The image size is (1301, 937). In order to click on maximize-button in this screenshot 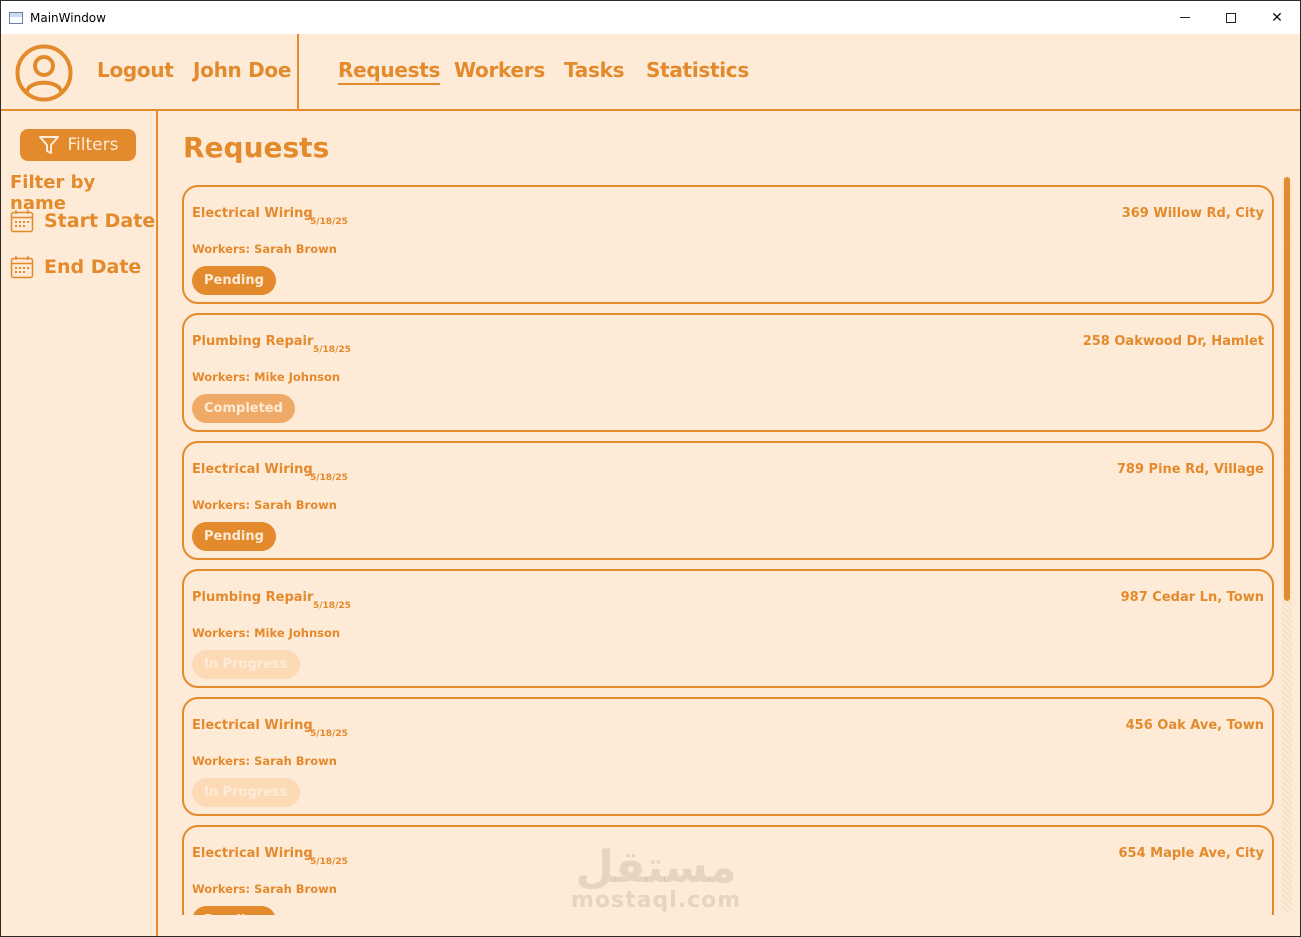, I will do `click(1231, 17)`.